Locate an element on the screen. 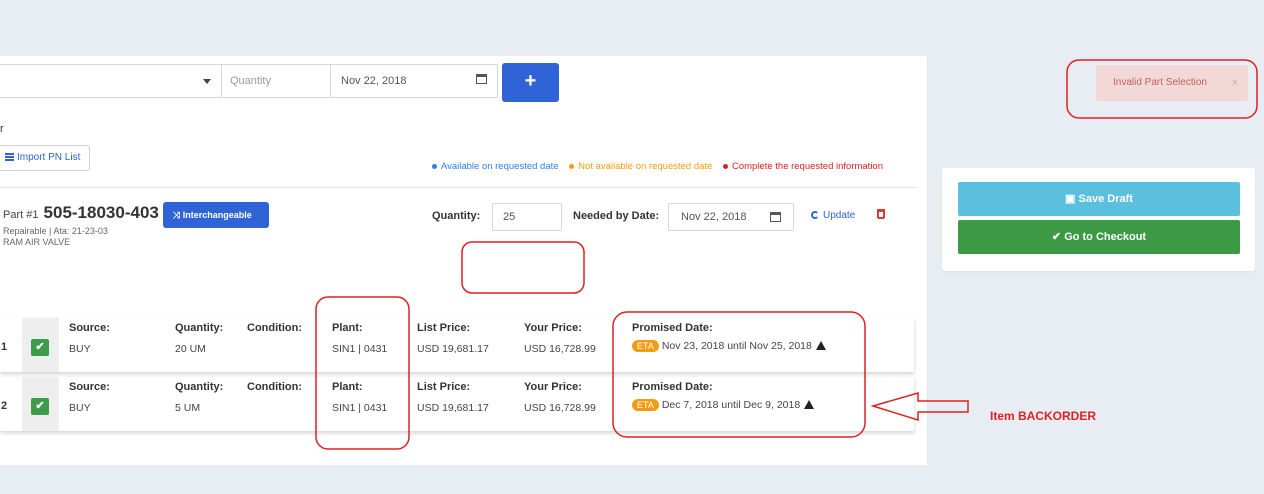  part-quantity-label: Quantity: is located at coordinates (456, 216).